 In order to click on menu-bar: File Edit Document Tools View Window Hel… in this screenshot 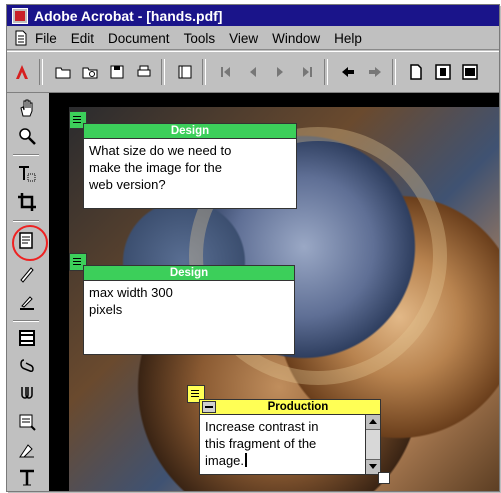, I will do `click(253, 38)`.